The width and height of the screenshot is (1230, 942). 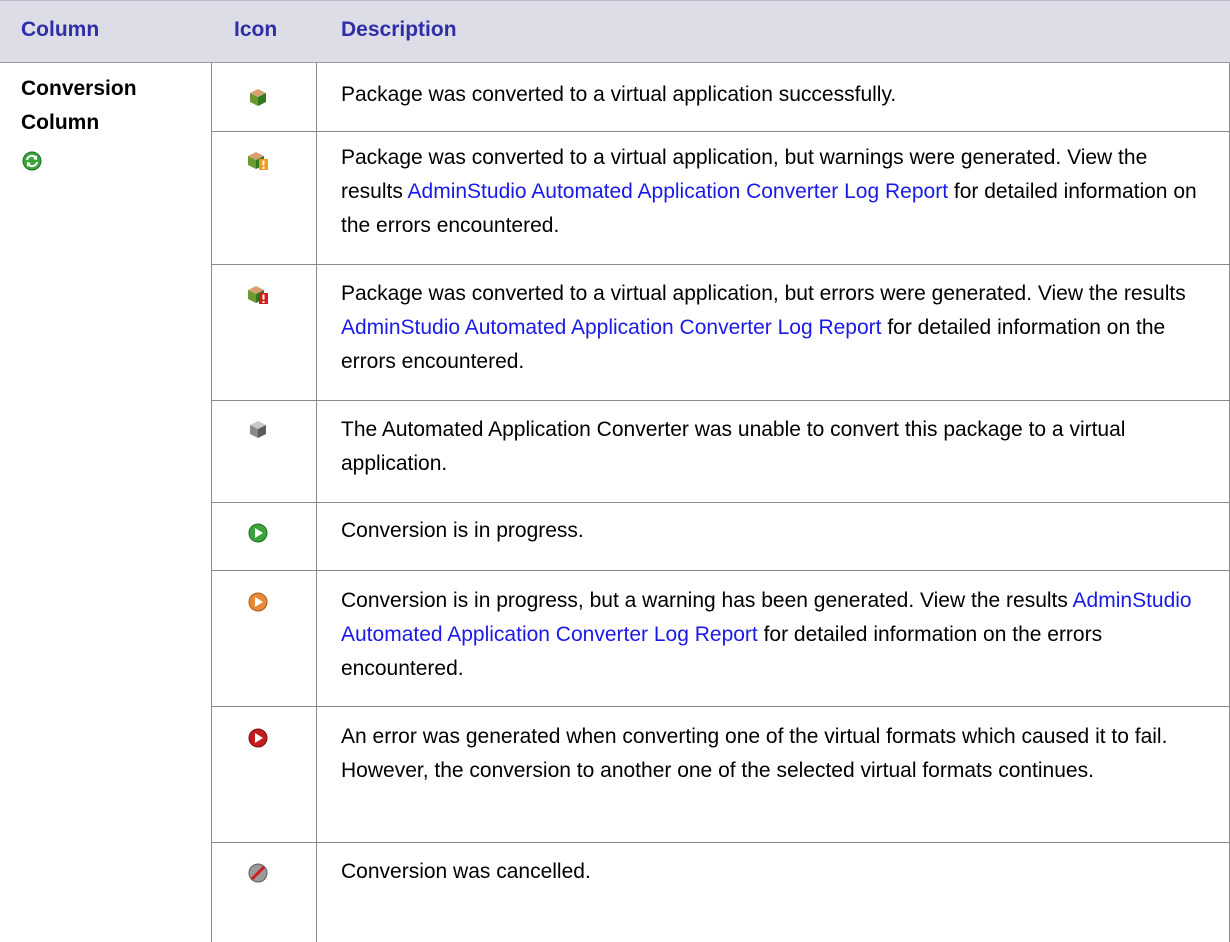 What do you see at coordinates (79, 88) in the screenshot?
I see `section-title-line: Conversion` at bounding box center [79, 88].